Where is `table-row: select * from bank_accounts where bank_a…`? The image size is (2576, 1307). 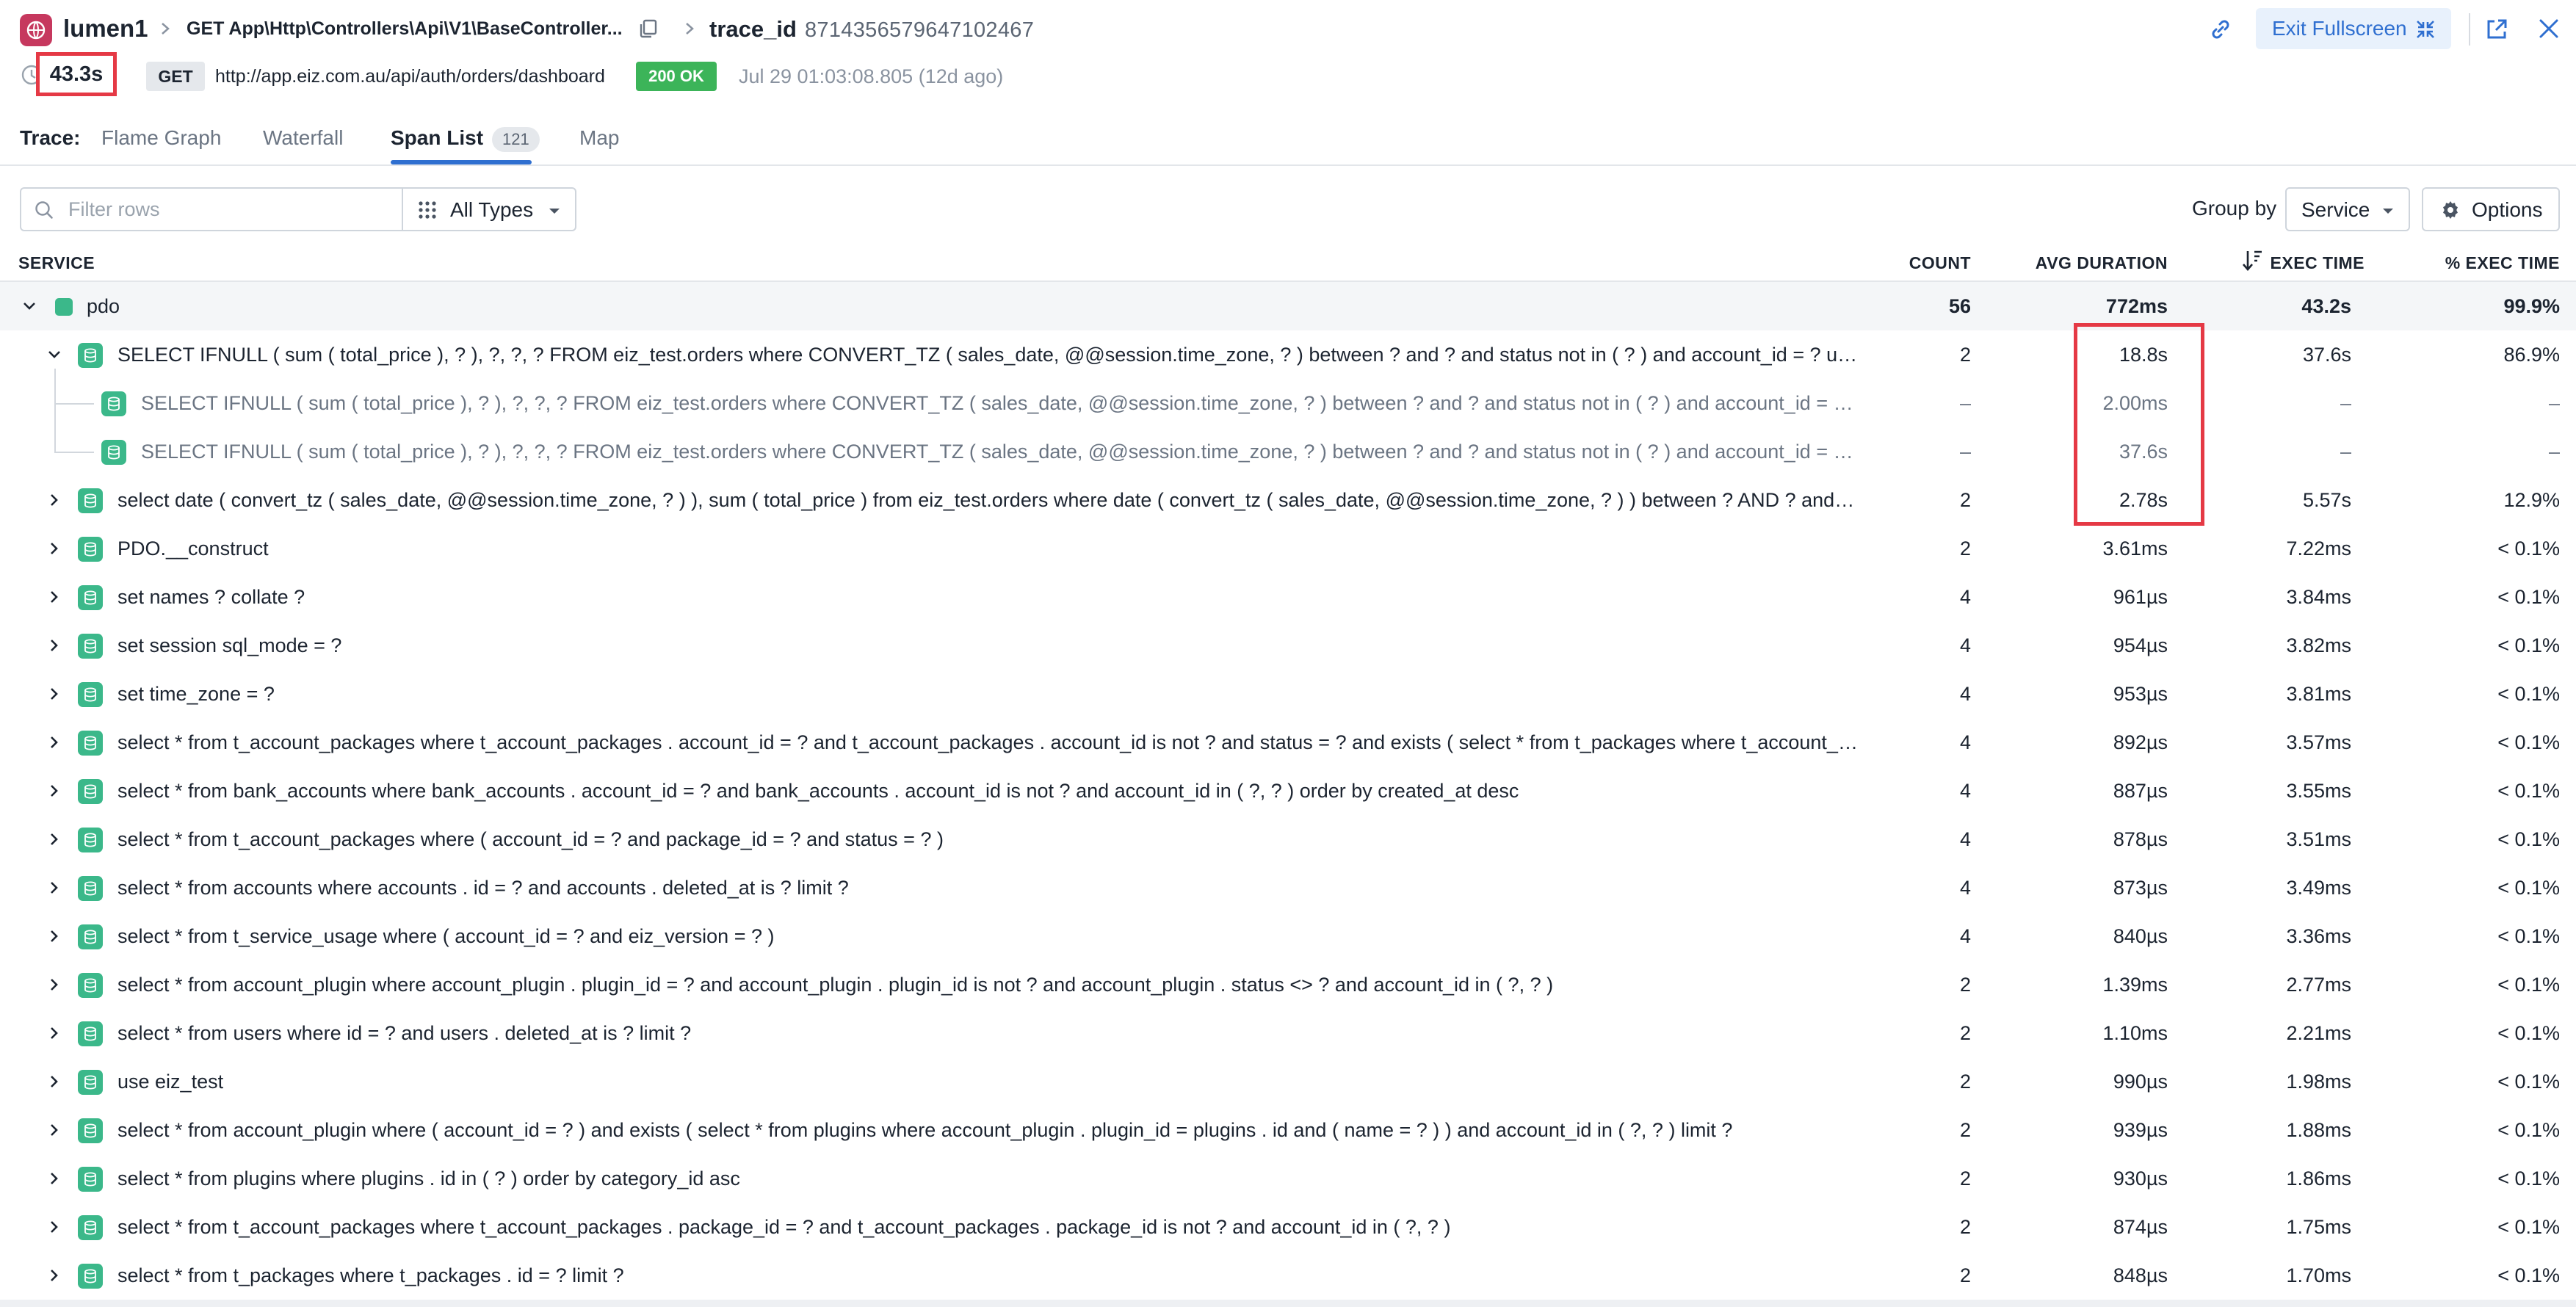 table-row: select * from bank_accounts where bank_a… is located at coordinates (1288, 791).